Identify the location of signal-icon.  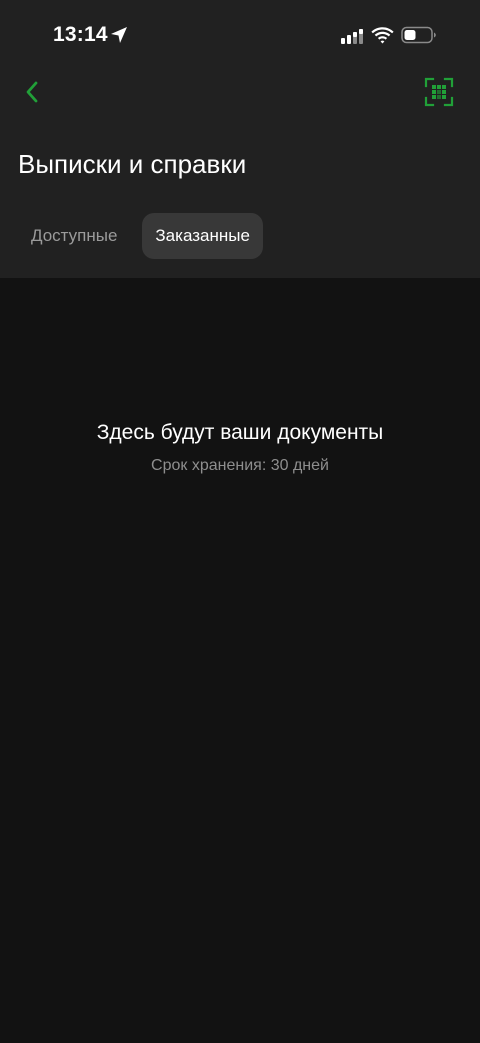
(352, 36).